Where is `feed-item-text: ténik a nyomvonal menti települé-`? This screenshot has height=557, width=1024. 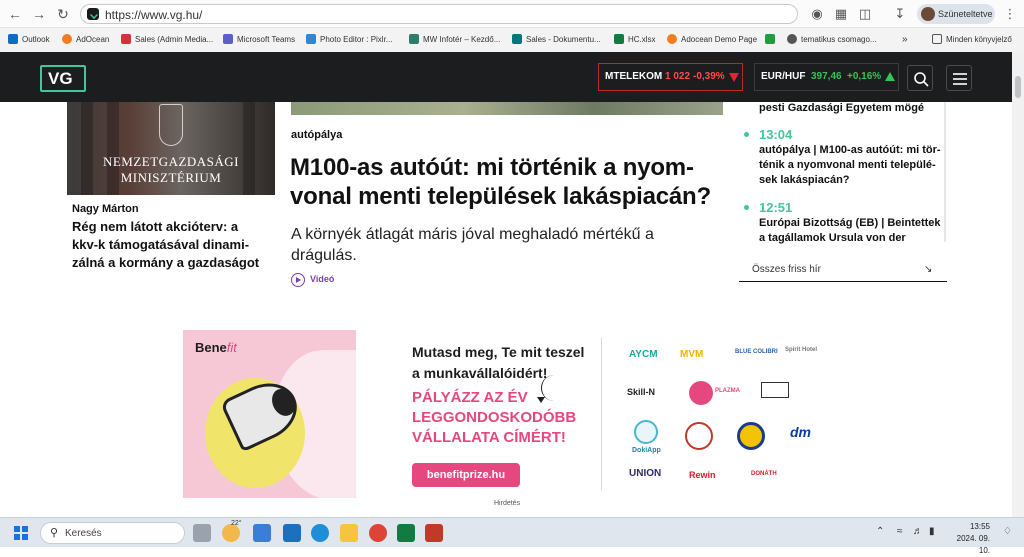 feed-item-text: ténik a nyomvonal menti települé- is located at coordinates (847, 165).